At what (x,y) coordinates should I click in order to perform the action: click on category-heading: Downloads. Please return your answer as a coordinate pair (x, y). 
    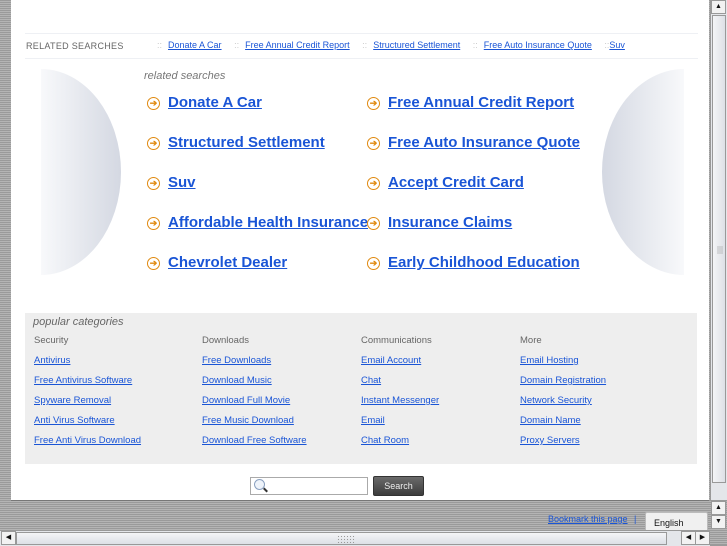
    Looking at the image, I should click on (225, 340).